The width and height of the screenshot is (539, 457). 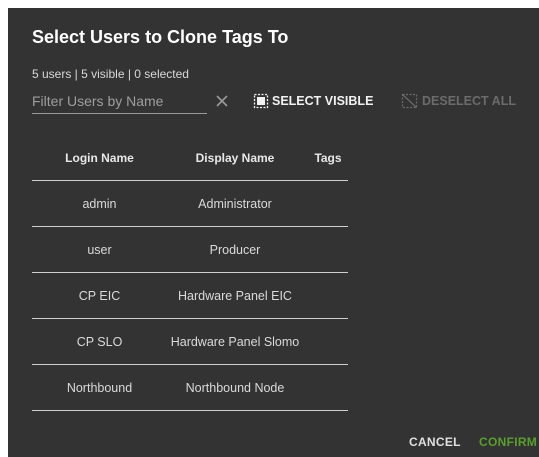 I want to click on confirm-button: CONFIRM, so click(x=508, y=442).